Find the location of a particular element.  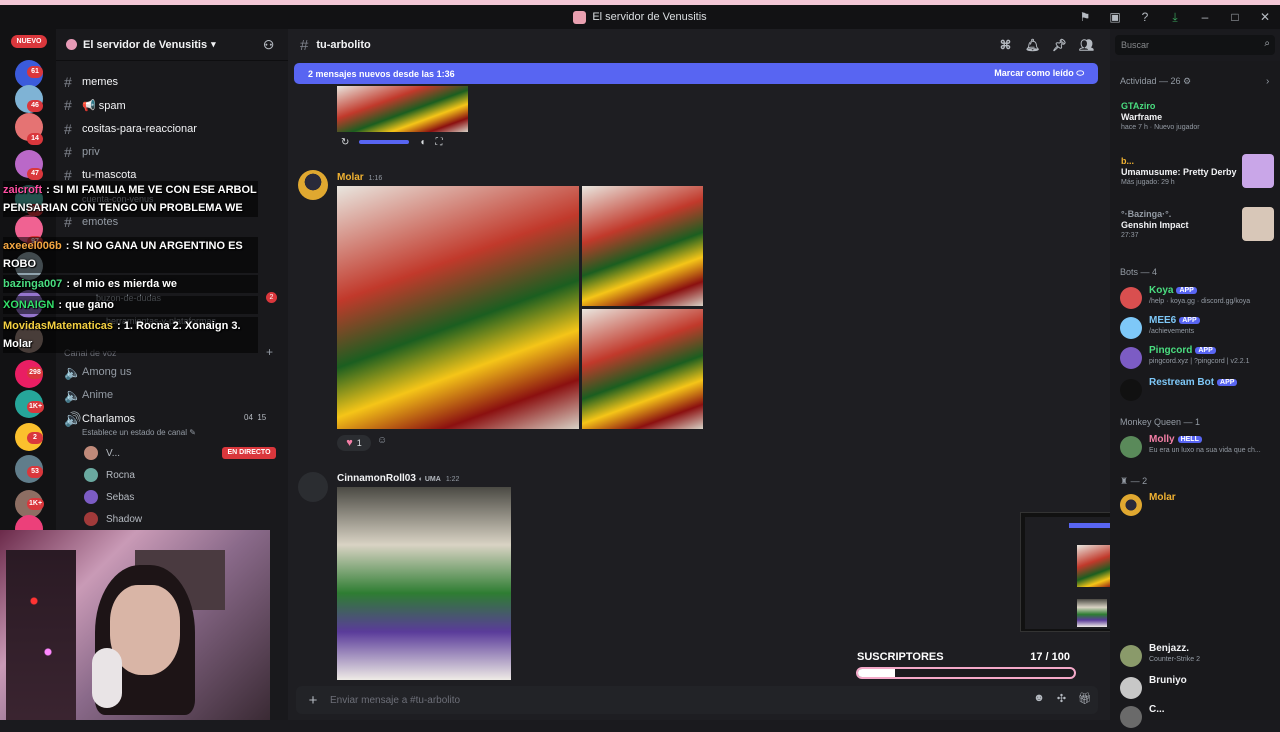

status-label: Establece un estado de canal is located at coordinates (134, 432).